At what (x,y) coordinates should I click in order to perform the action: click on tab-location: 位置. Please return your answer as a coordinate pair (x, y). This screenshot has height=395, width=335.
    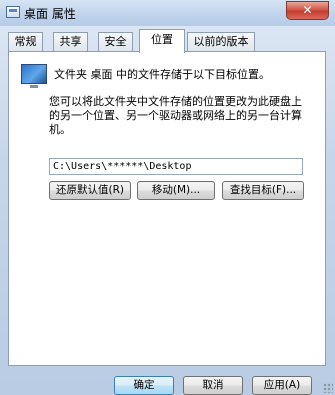
    Looking at the image, I should click on (162, 41).